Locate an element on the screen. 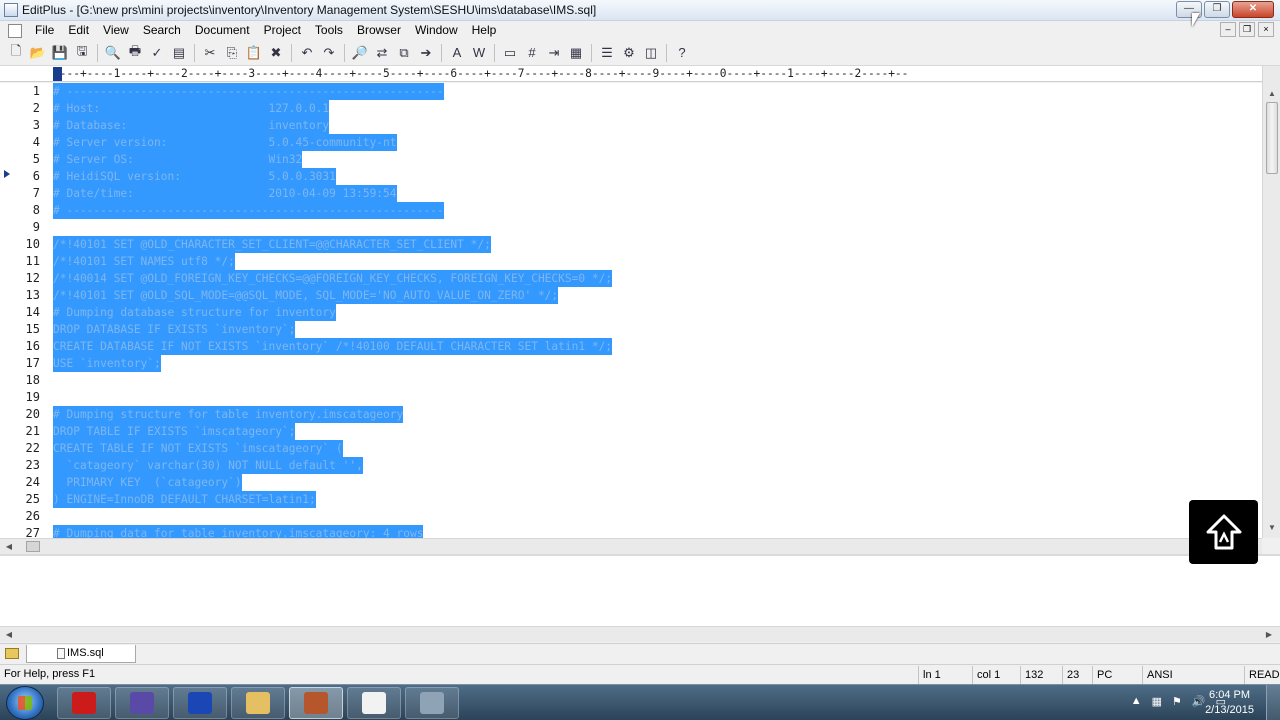 The width and height of the screenshot is (1280, 720). undo-icon: ↶ is located at coordinates (307, 53).